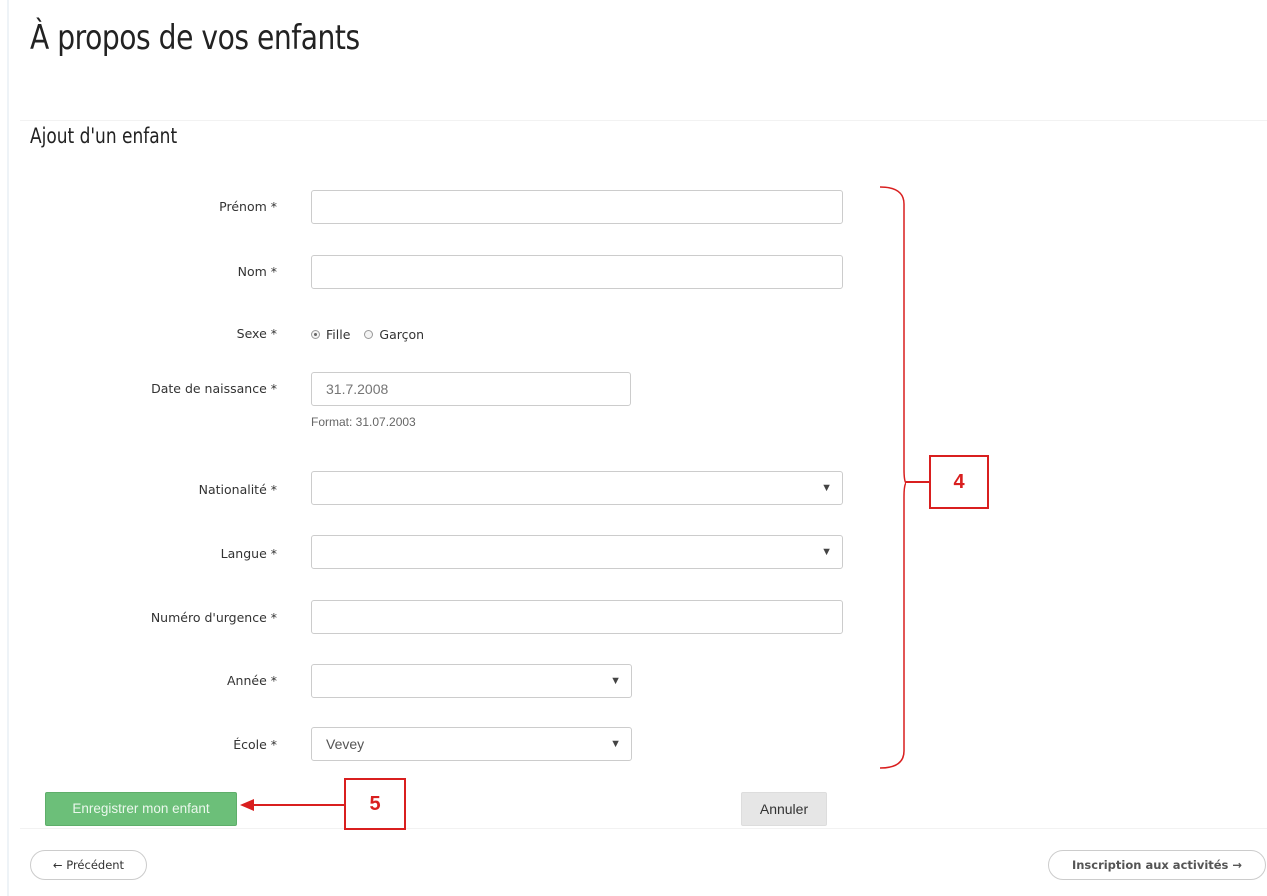 This screenshot has height=896, width=1267. What do you see at coordinates (104, 136) in the screenshot?
I see `section-title: Ajout d'un enfant` at bounding box center [104, 136].